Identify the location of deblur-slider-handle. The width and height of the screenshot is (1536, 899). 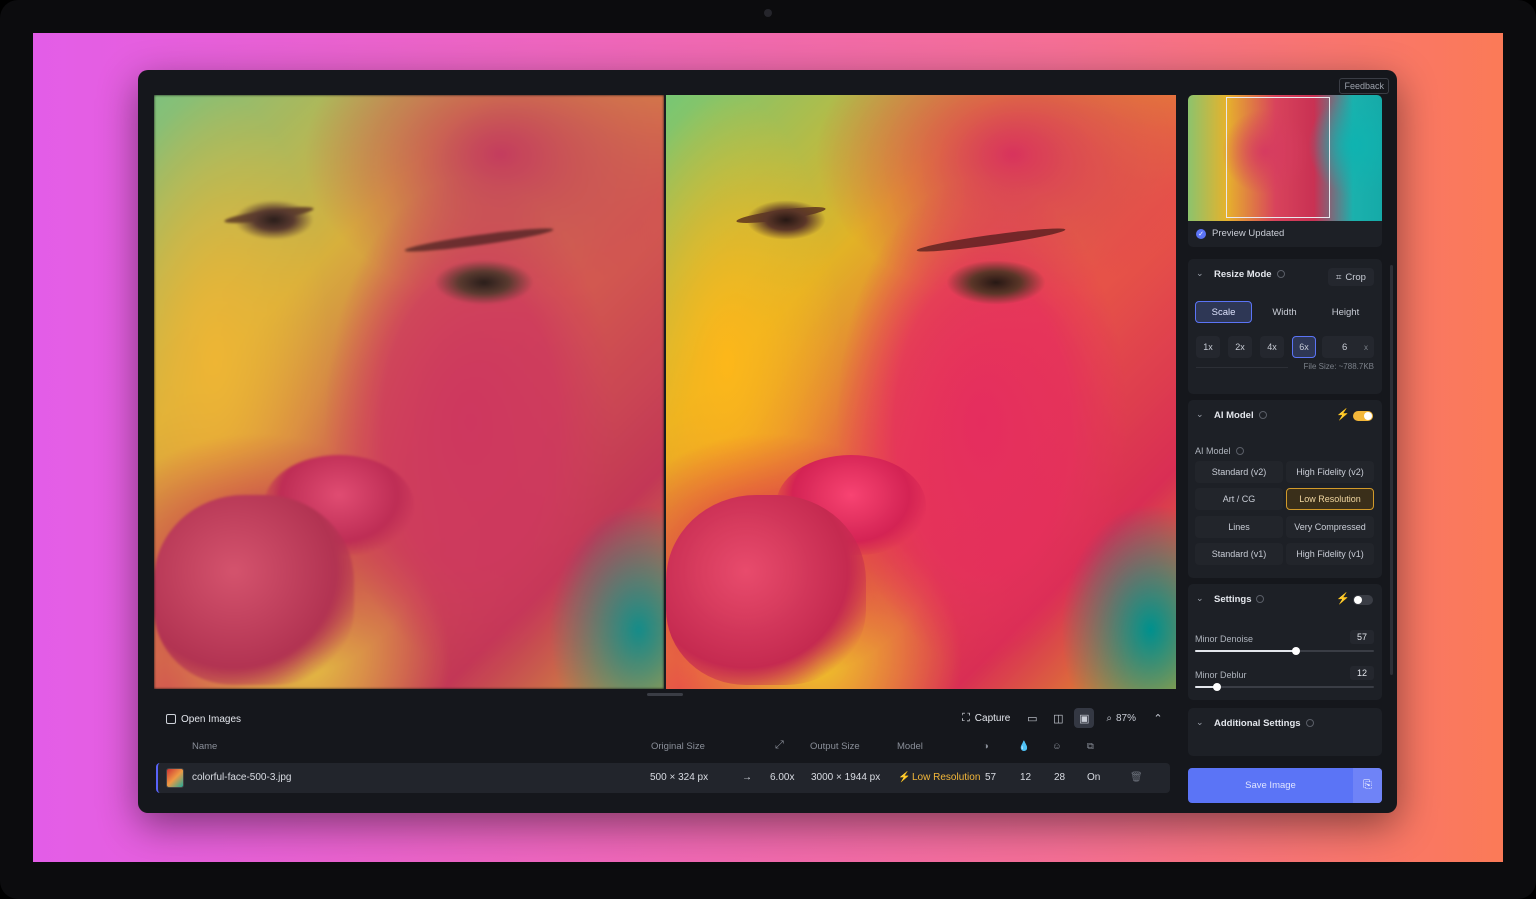
(1217, 687).